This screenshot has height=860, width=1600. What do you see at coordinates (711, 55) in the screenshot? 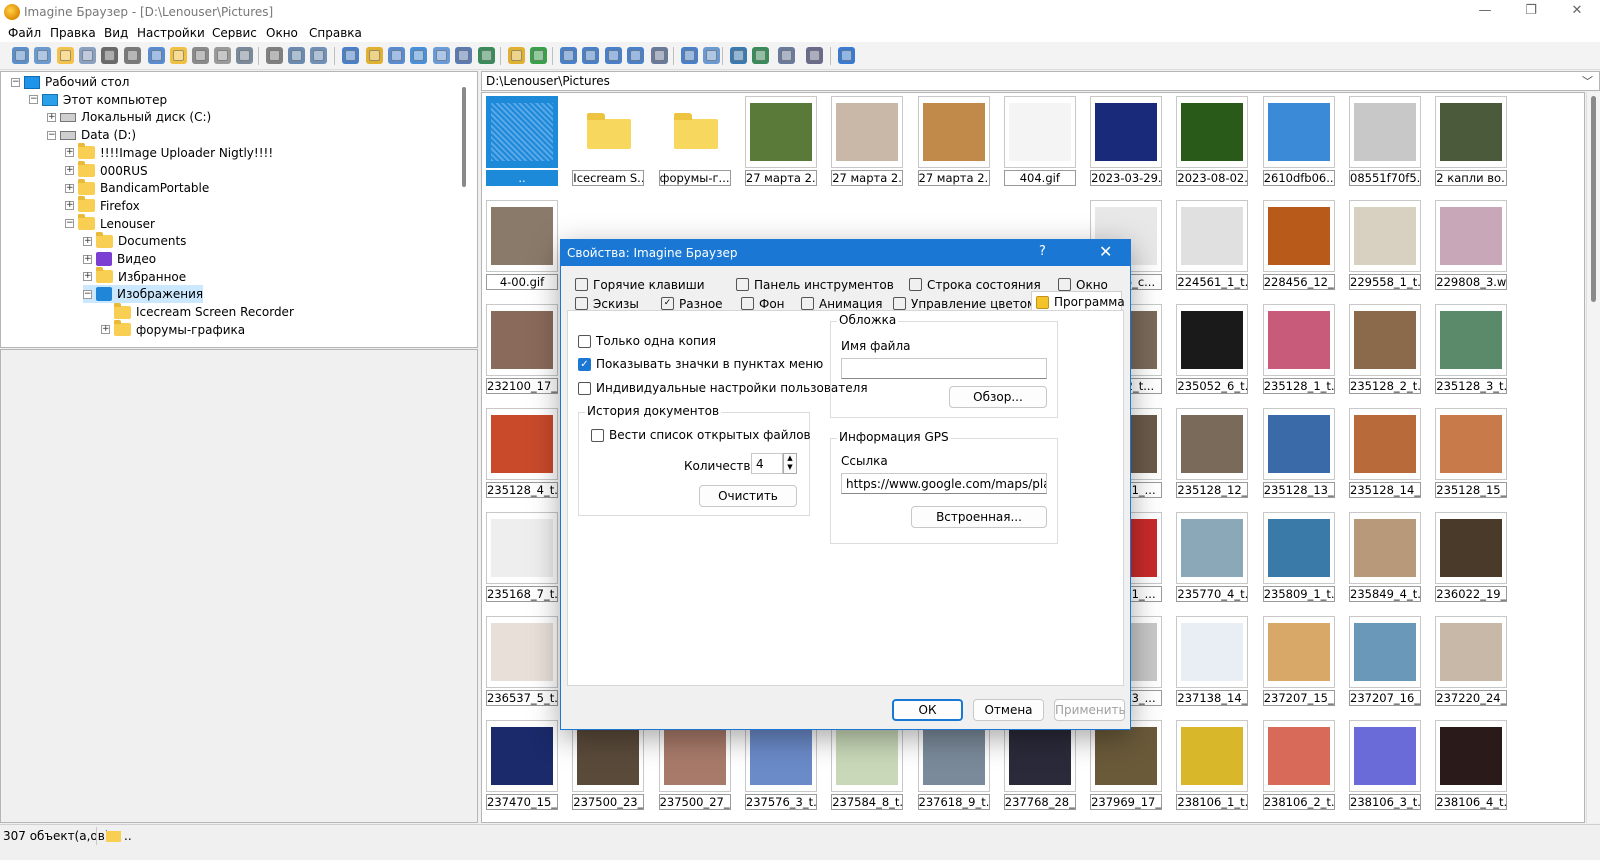
I see `batch-rename-icon` at bounding box center [711, 55].